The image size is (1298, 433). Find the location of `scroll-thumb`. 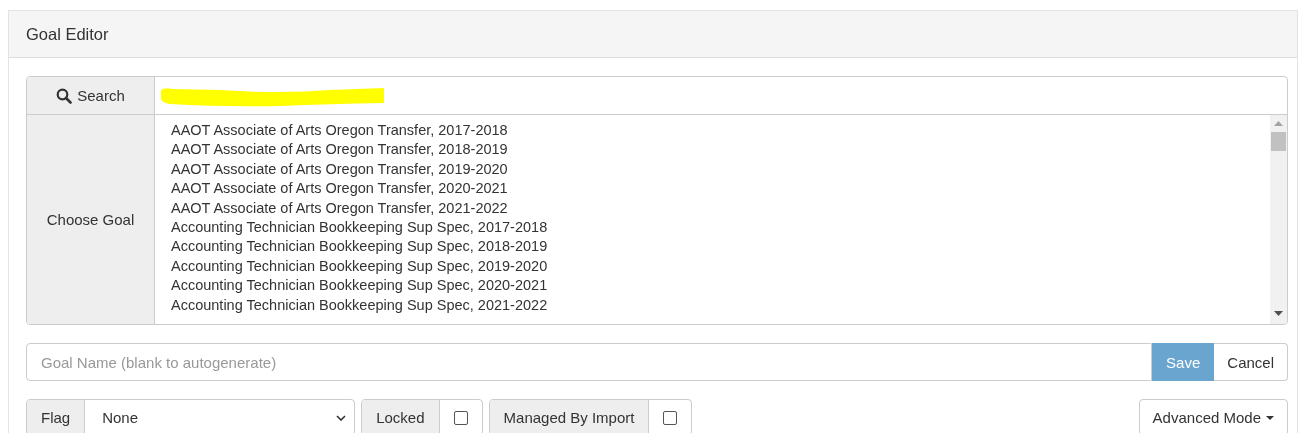

scroll-thumb is located at coordinates (1278, 141).